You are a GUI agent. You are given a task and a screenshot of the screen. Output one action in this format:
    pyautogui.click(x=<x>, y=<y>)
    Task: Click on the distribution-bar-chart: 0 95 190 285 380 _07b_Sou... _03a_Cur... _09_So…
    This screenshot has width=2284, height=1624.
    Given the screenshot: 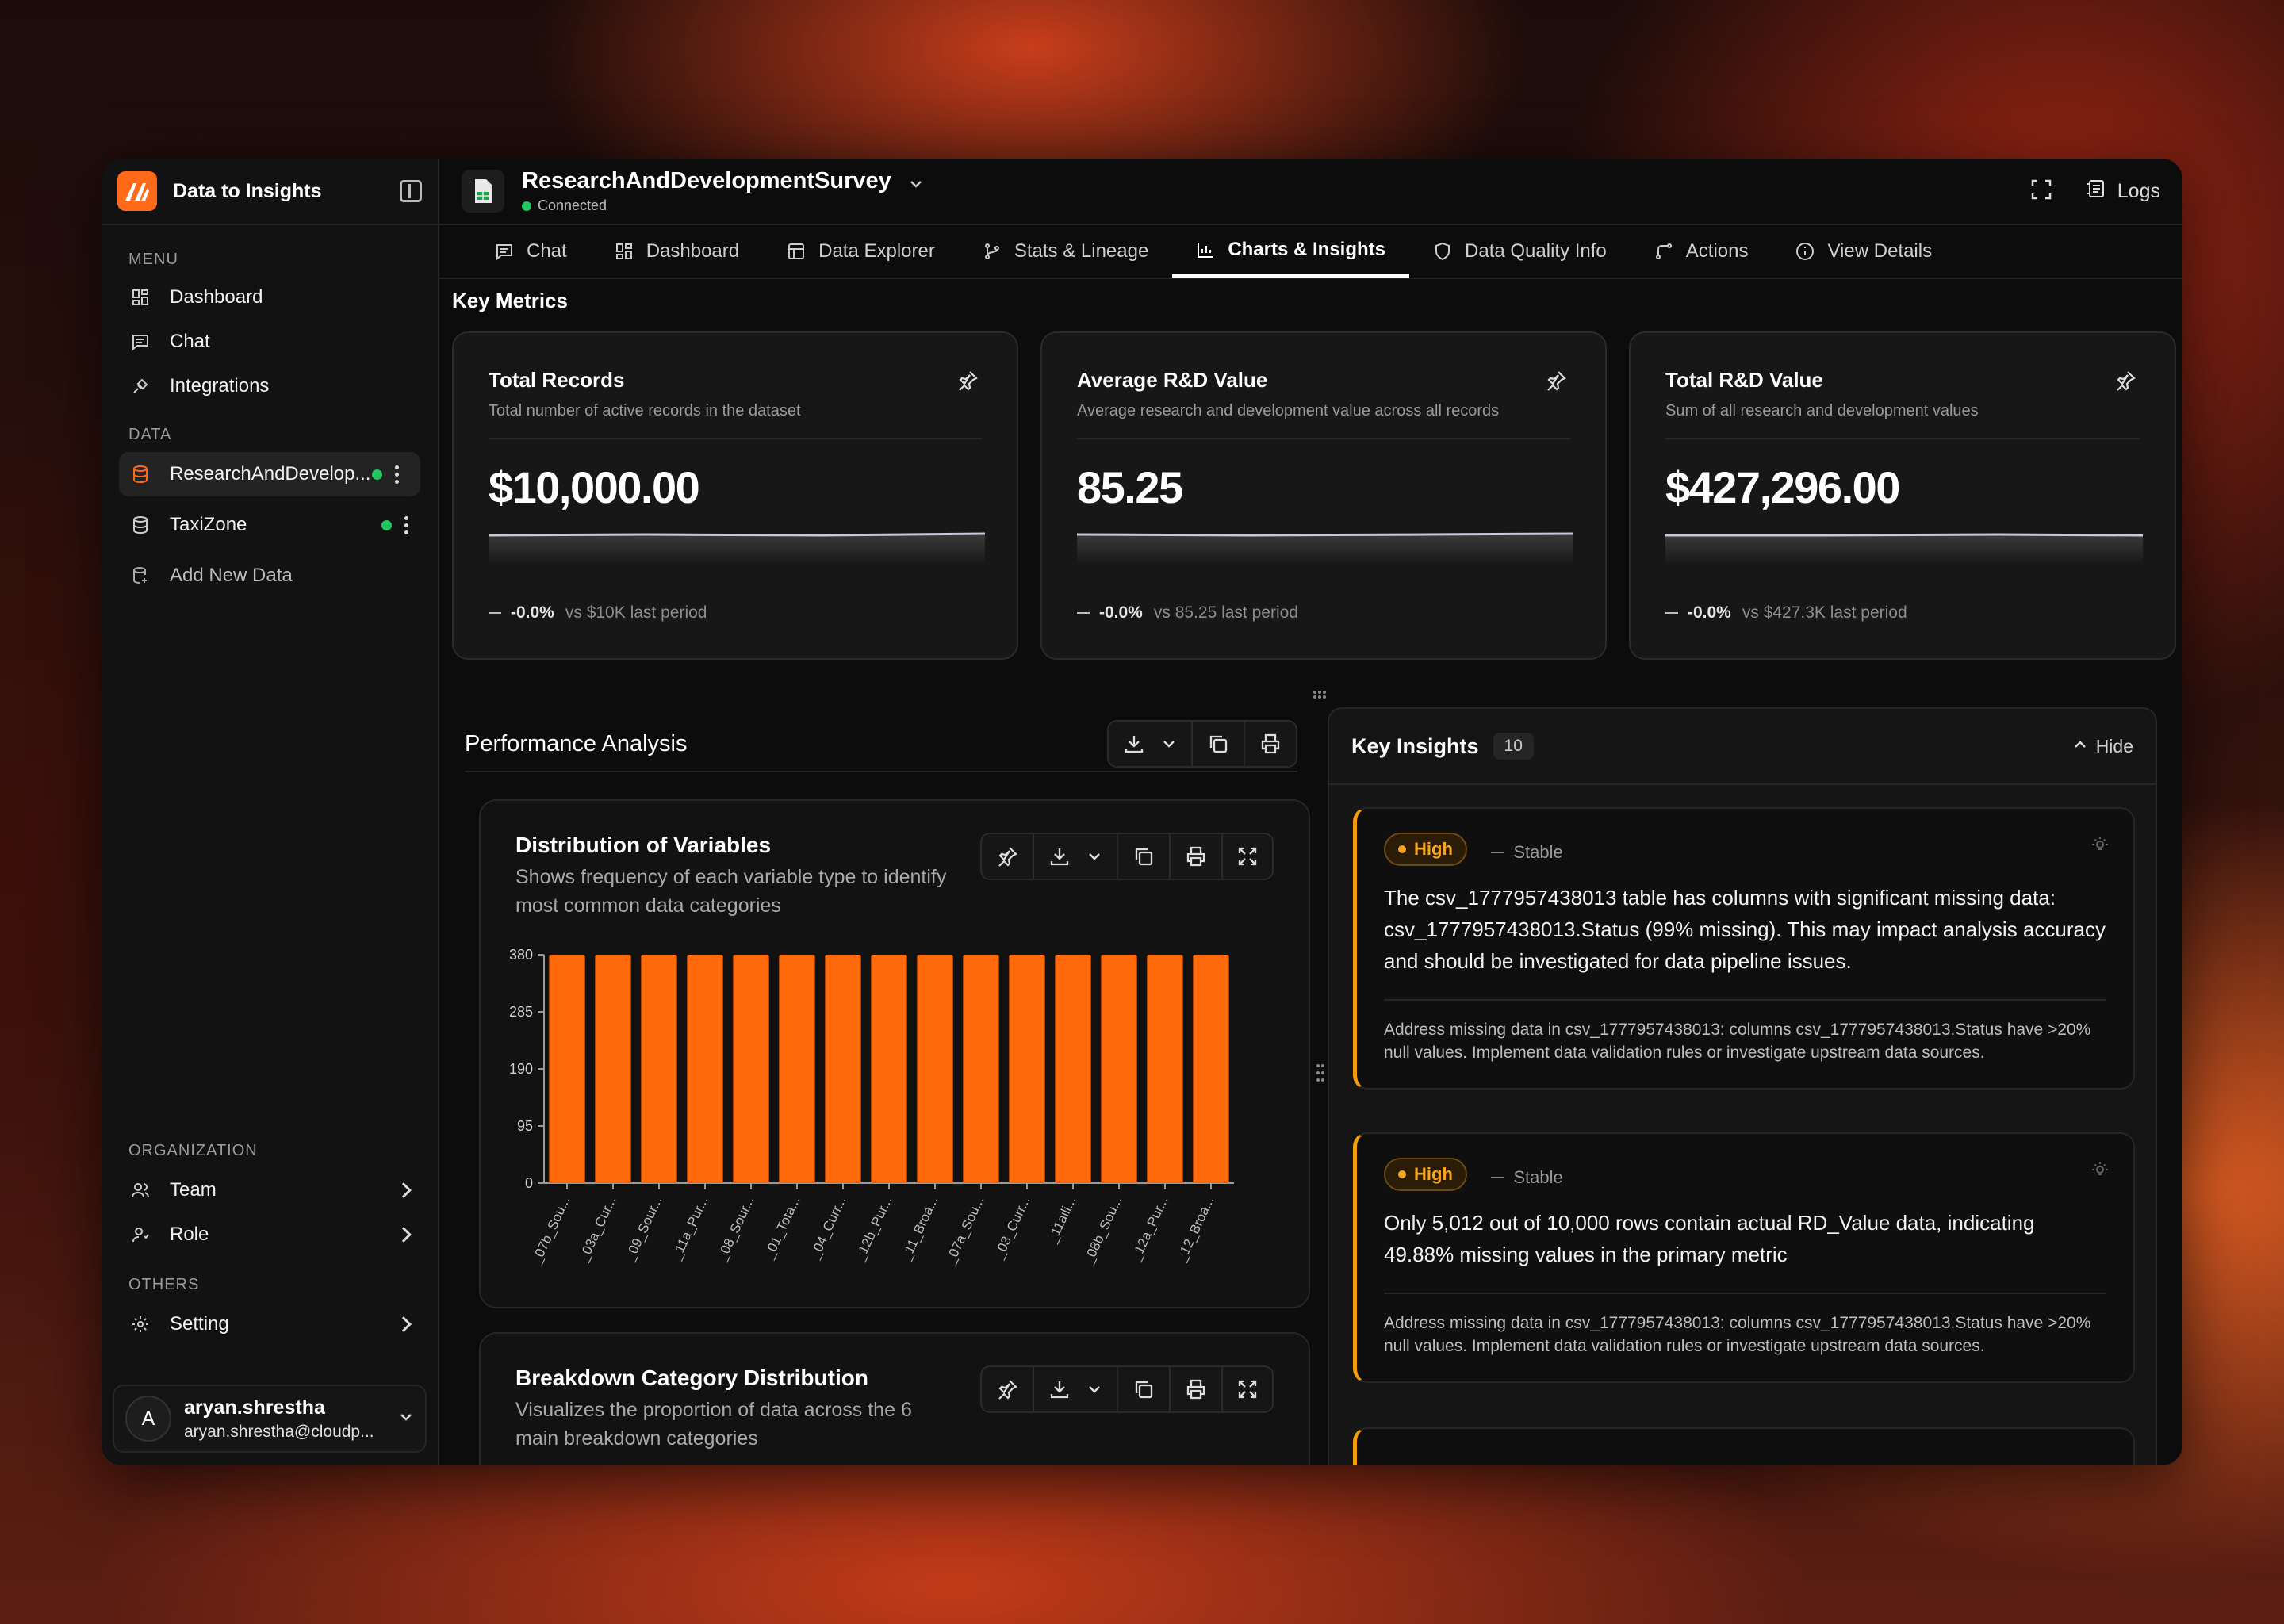 What is the action you would take?
    pyautogui.click(x=871, y=1107)
    